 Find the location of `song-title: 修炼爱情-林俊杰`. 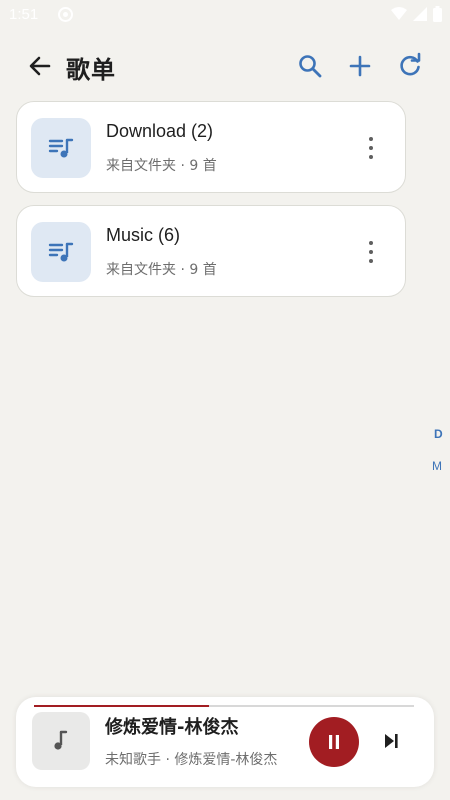

song-title: 修炼爱情-林俊杰 is located at coordinates (172, 727).